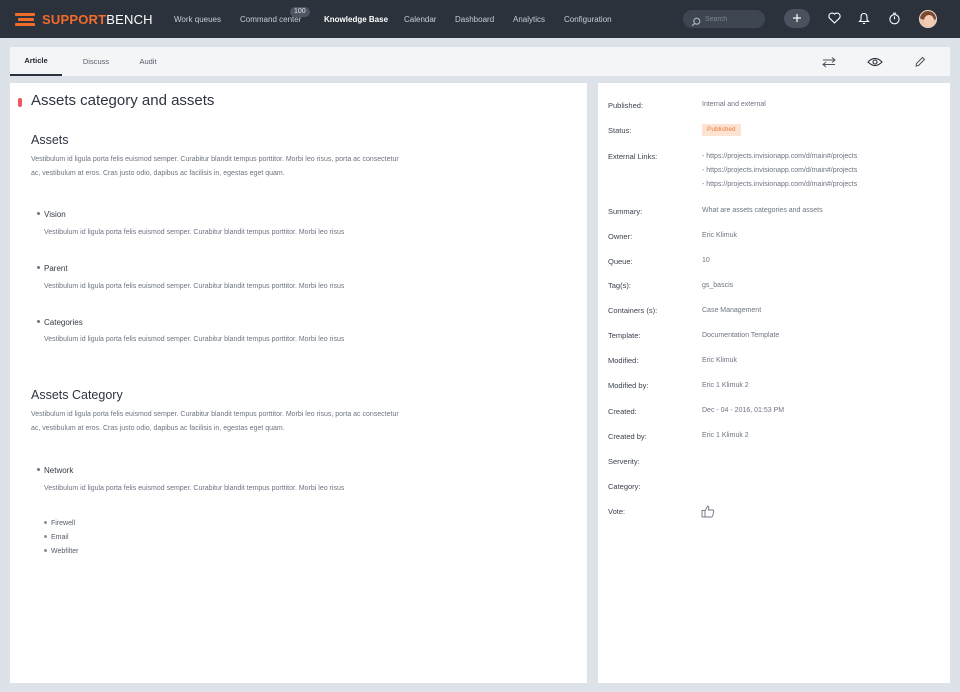 The height and width of the screenshot is (692, 960). What do you see at coordinates (894, 18) in the screenshot?
I see `stopwatch-icon` at bounding box center [894, 18].